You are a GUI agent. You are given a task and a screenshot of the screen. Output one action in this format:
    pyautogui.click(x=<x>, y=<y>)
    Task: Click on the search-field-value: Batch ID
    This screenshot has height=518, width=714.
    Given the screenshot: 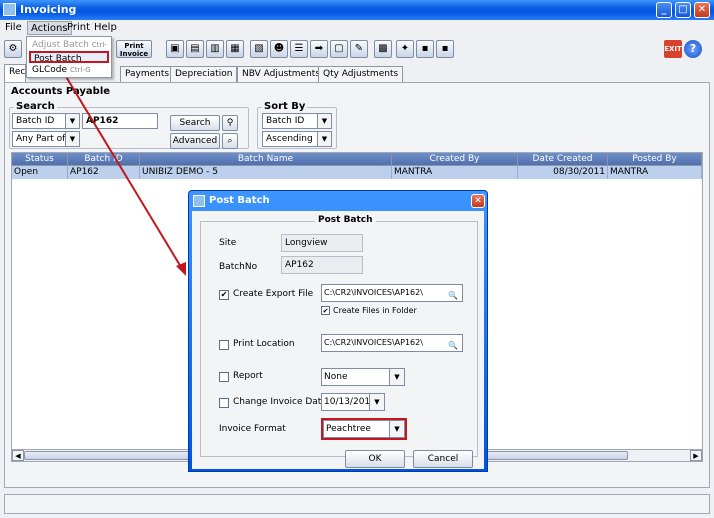 What is the action you would take?
    pyautogui.click(x=35, y=121)
    